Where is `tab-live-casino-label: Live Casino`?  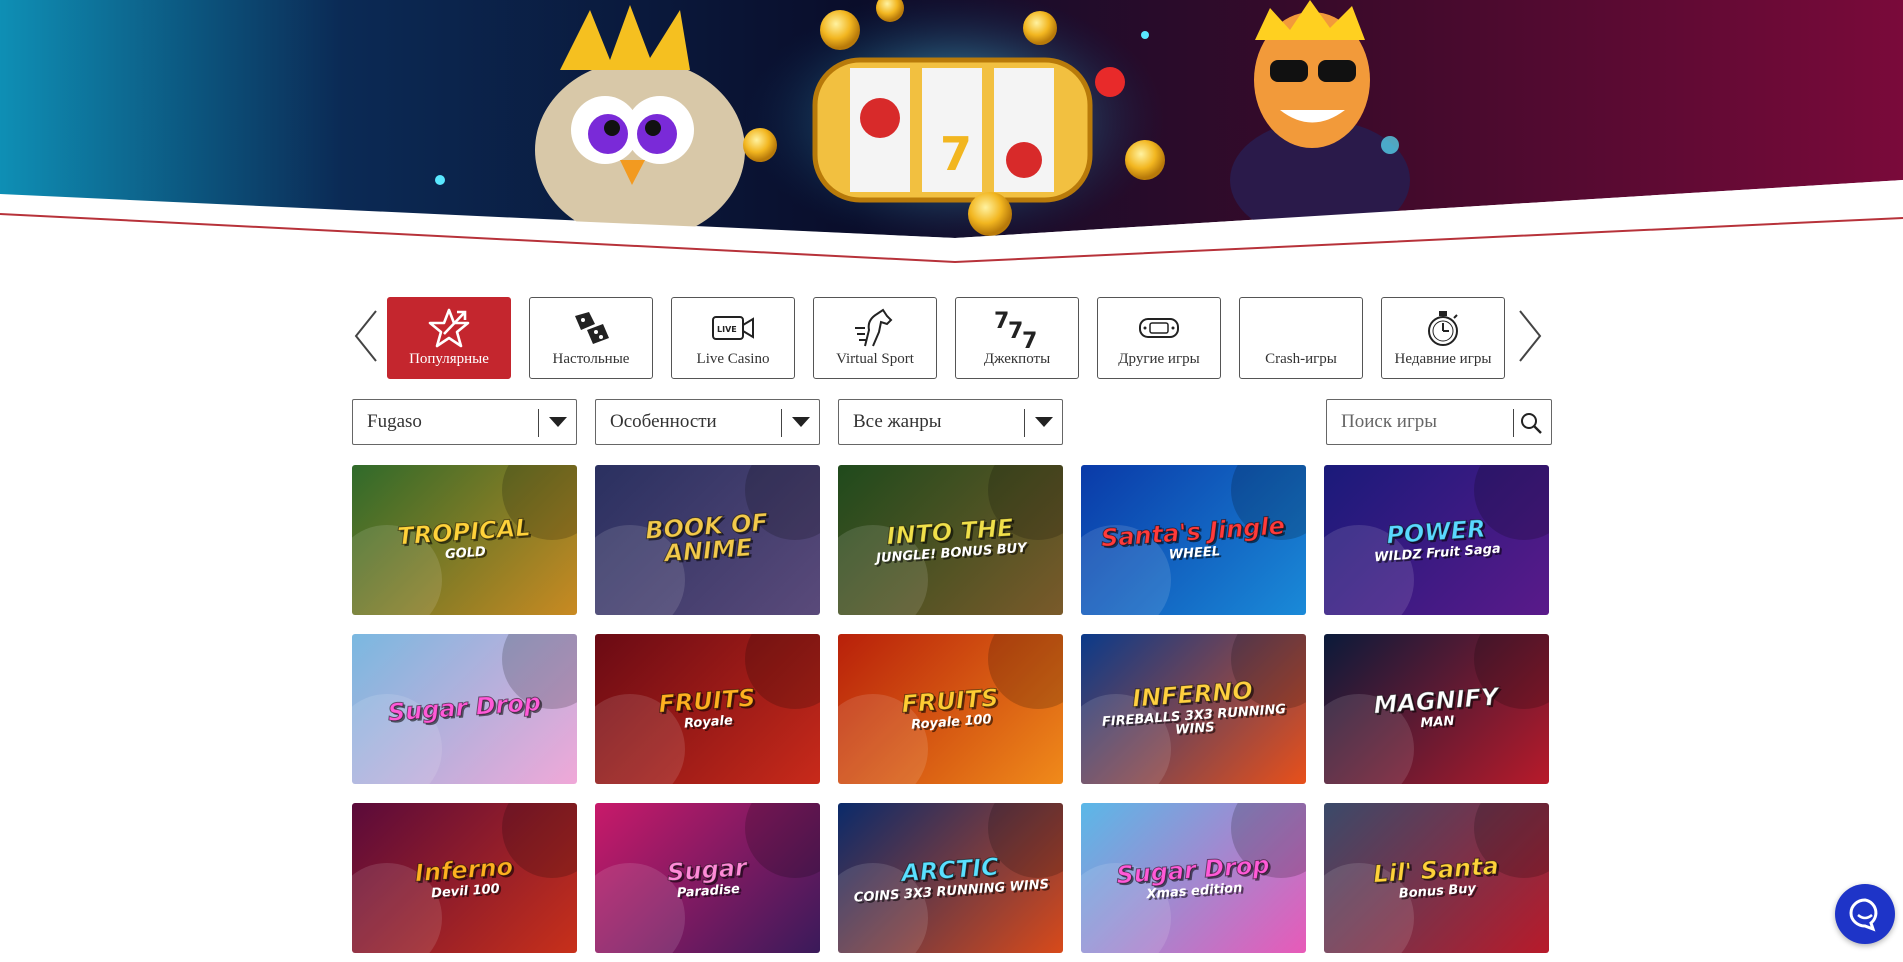
tab-live-casino-label: Live Casino is located at coordinates (733, 359).